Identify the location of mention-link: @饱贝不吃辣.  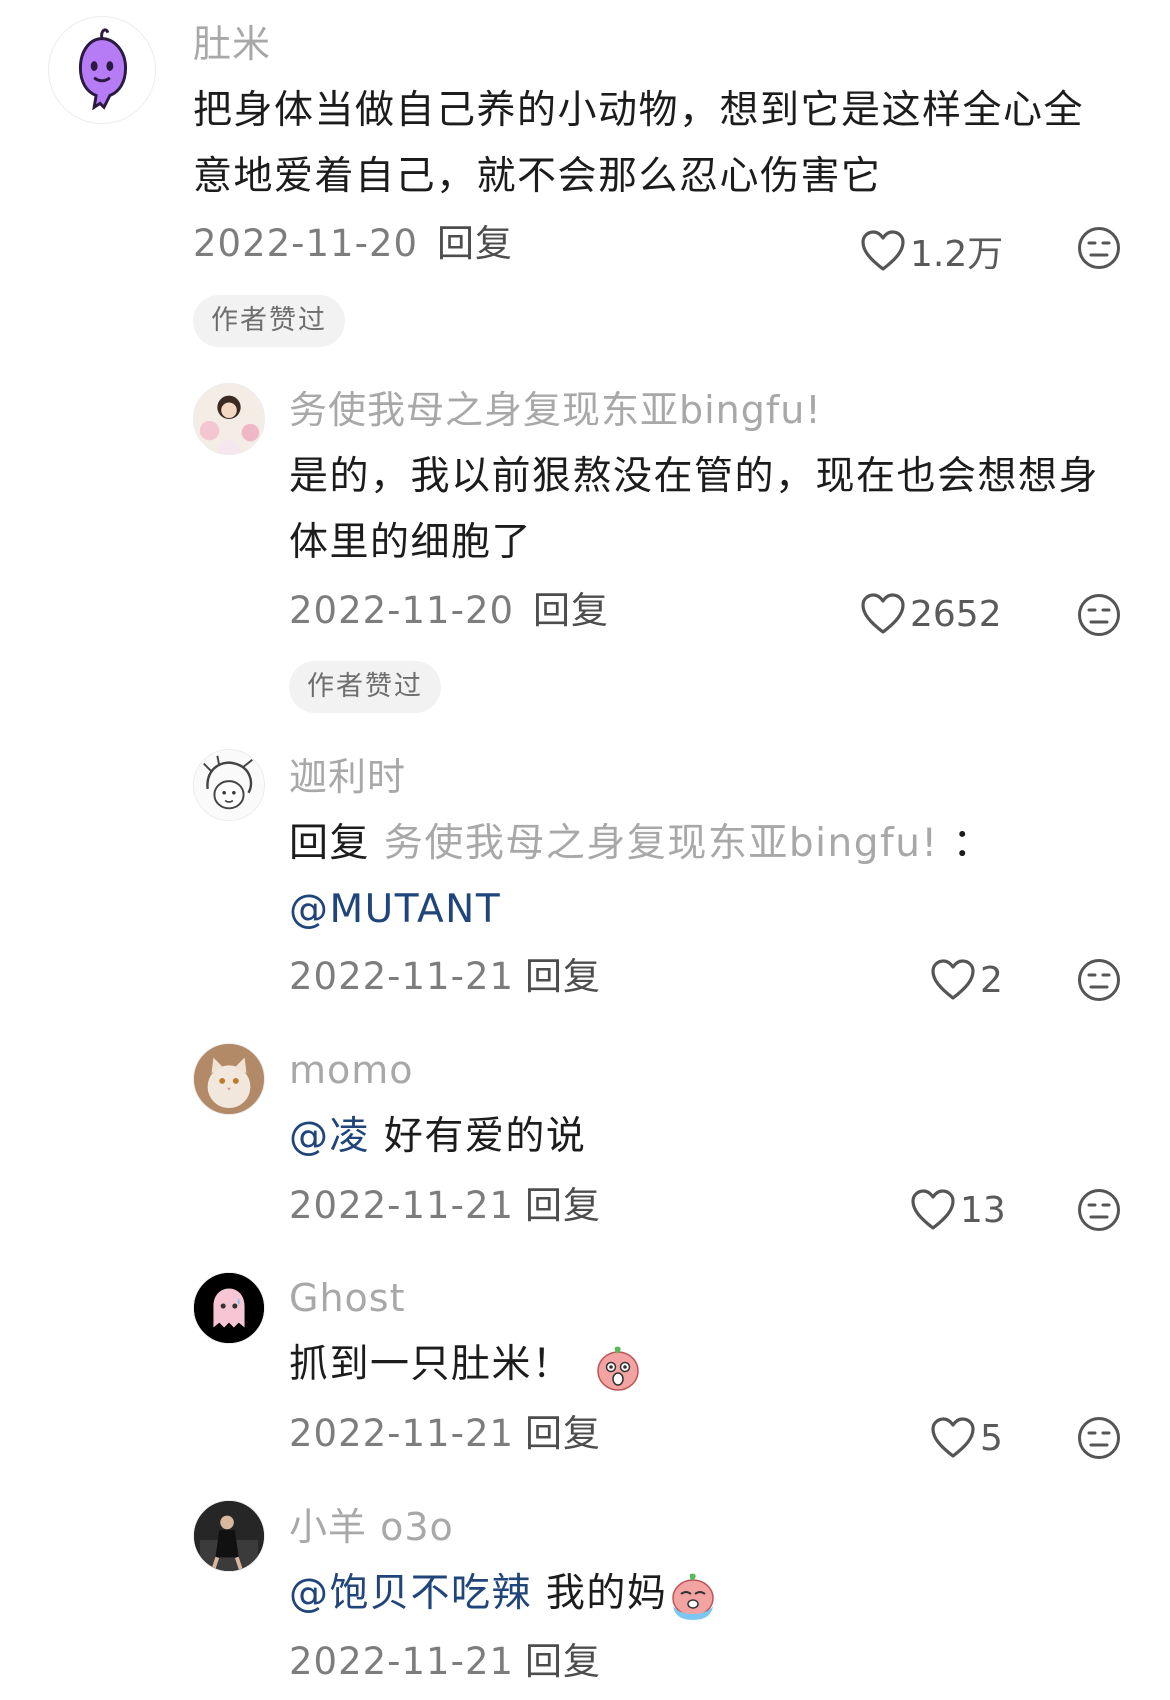
(410, 1593).